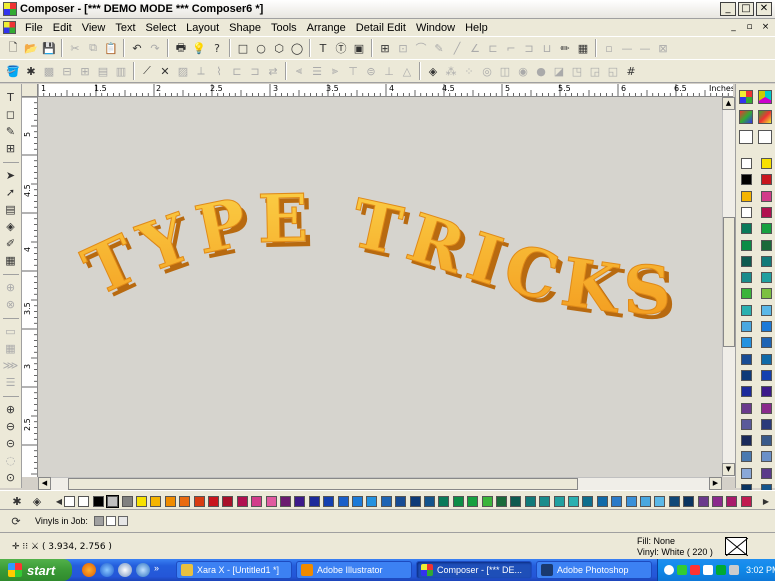  I want to click on save-icon: 💾, so click(49, 48).